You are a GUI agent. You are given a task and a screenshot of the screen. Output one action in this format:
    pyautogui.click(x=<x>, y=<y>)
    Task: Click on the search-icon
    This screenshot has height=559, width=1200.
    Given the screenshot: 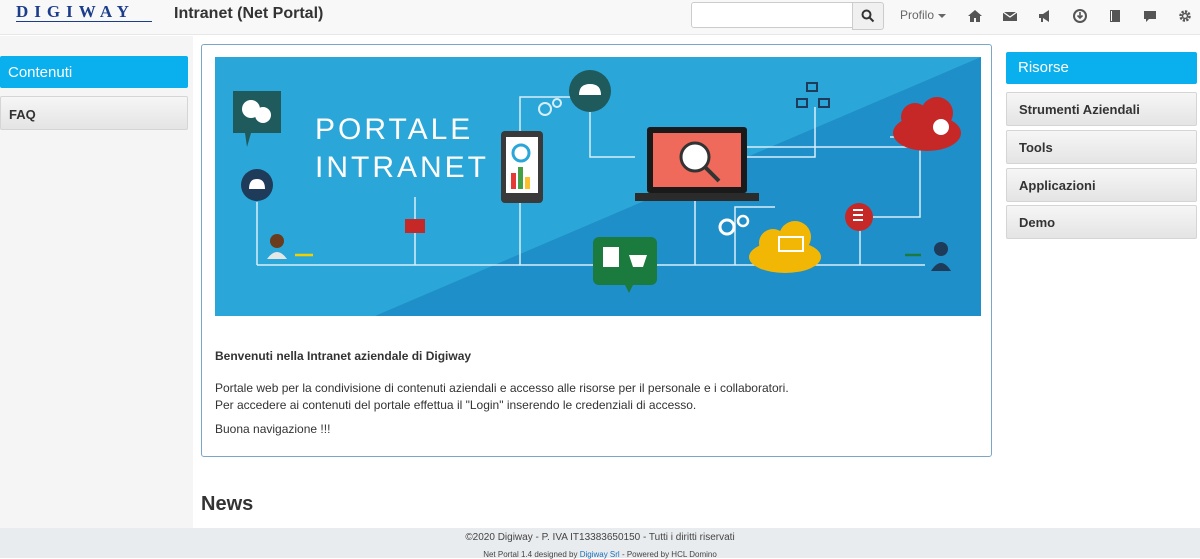 What is the action you would take?
    pyautogui.click(x=868, y=16)
    